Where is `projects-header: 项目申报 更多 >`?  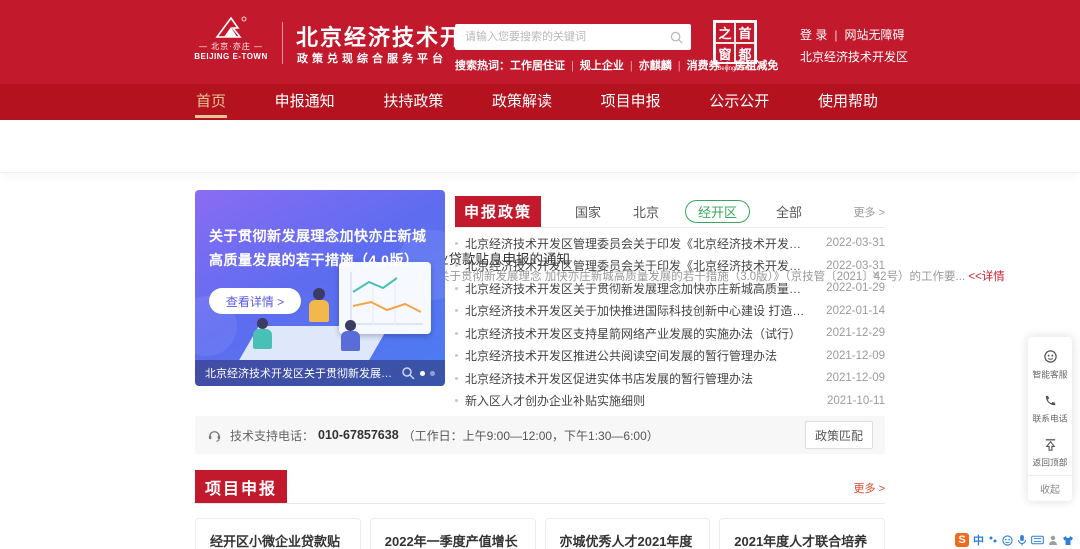 projects-header: 项目申报 更多 > is located at coordinates (540, 487).